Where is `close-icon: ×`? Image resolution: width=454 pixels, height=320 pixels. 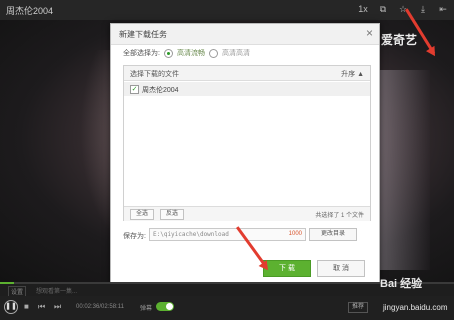 close-icon: × is located at coordinates (369, 33).